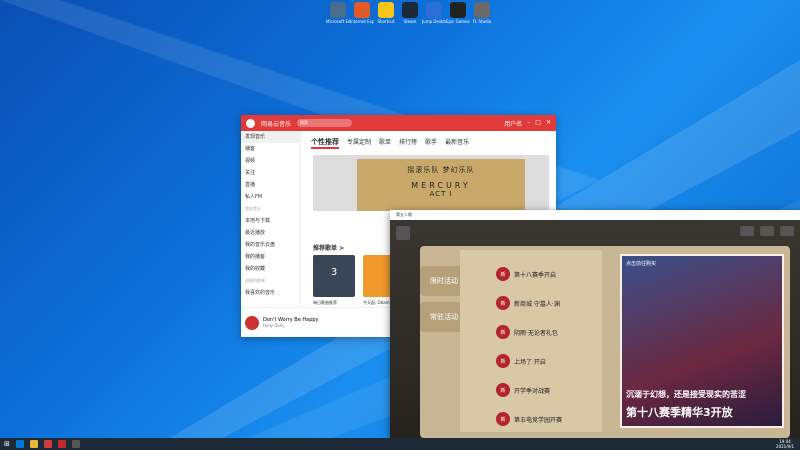 The width and height of the screenshot is (800, 450). Describe the element at coordinates (641, 264) in the screenshot. I see `poster-head: 点击前往购买` at that location.